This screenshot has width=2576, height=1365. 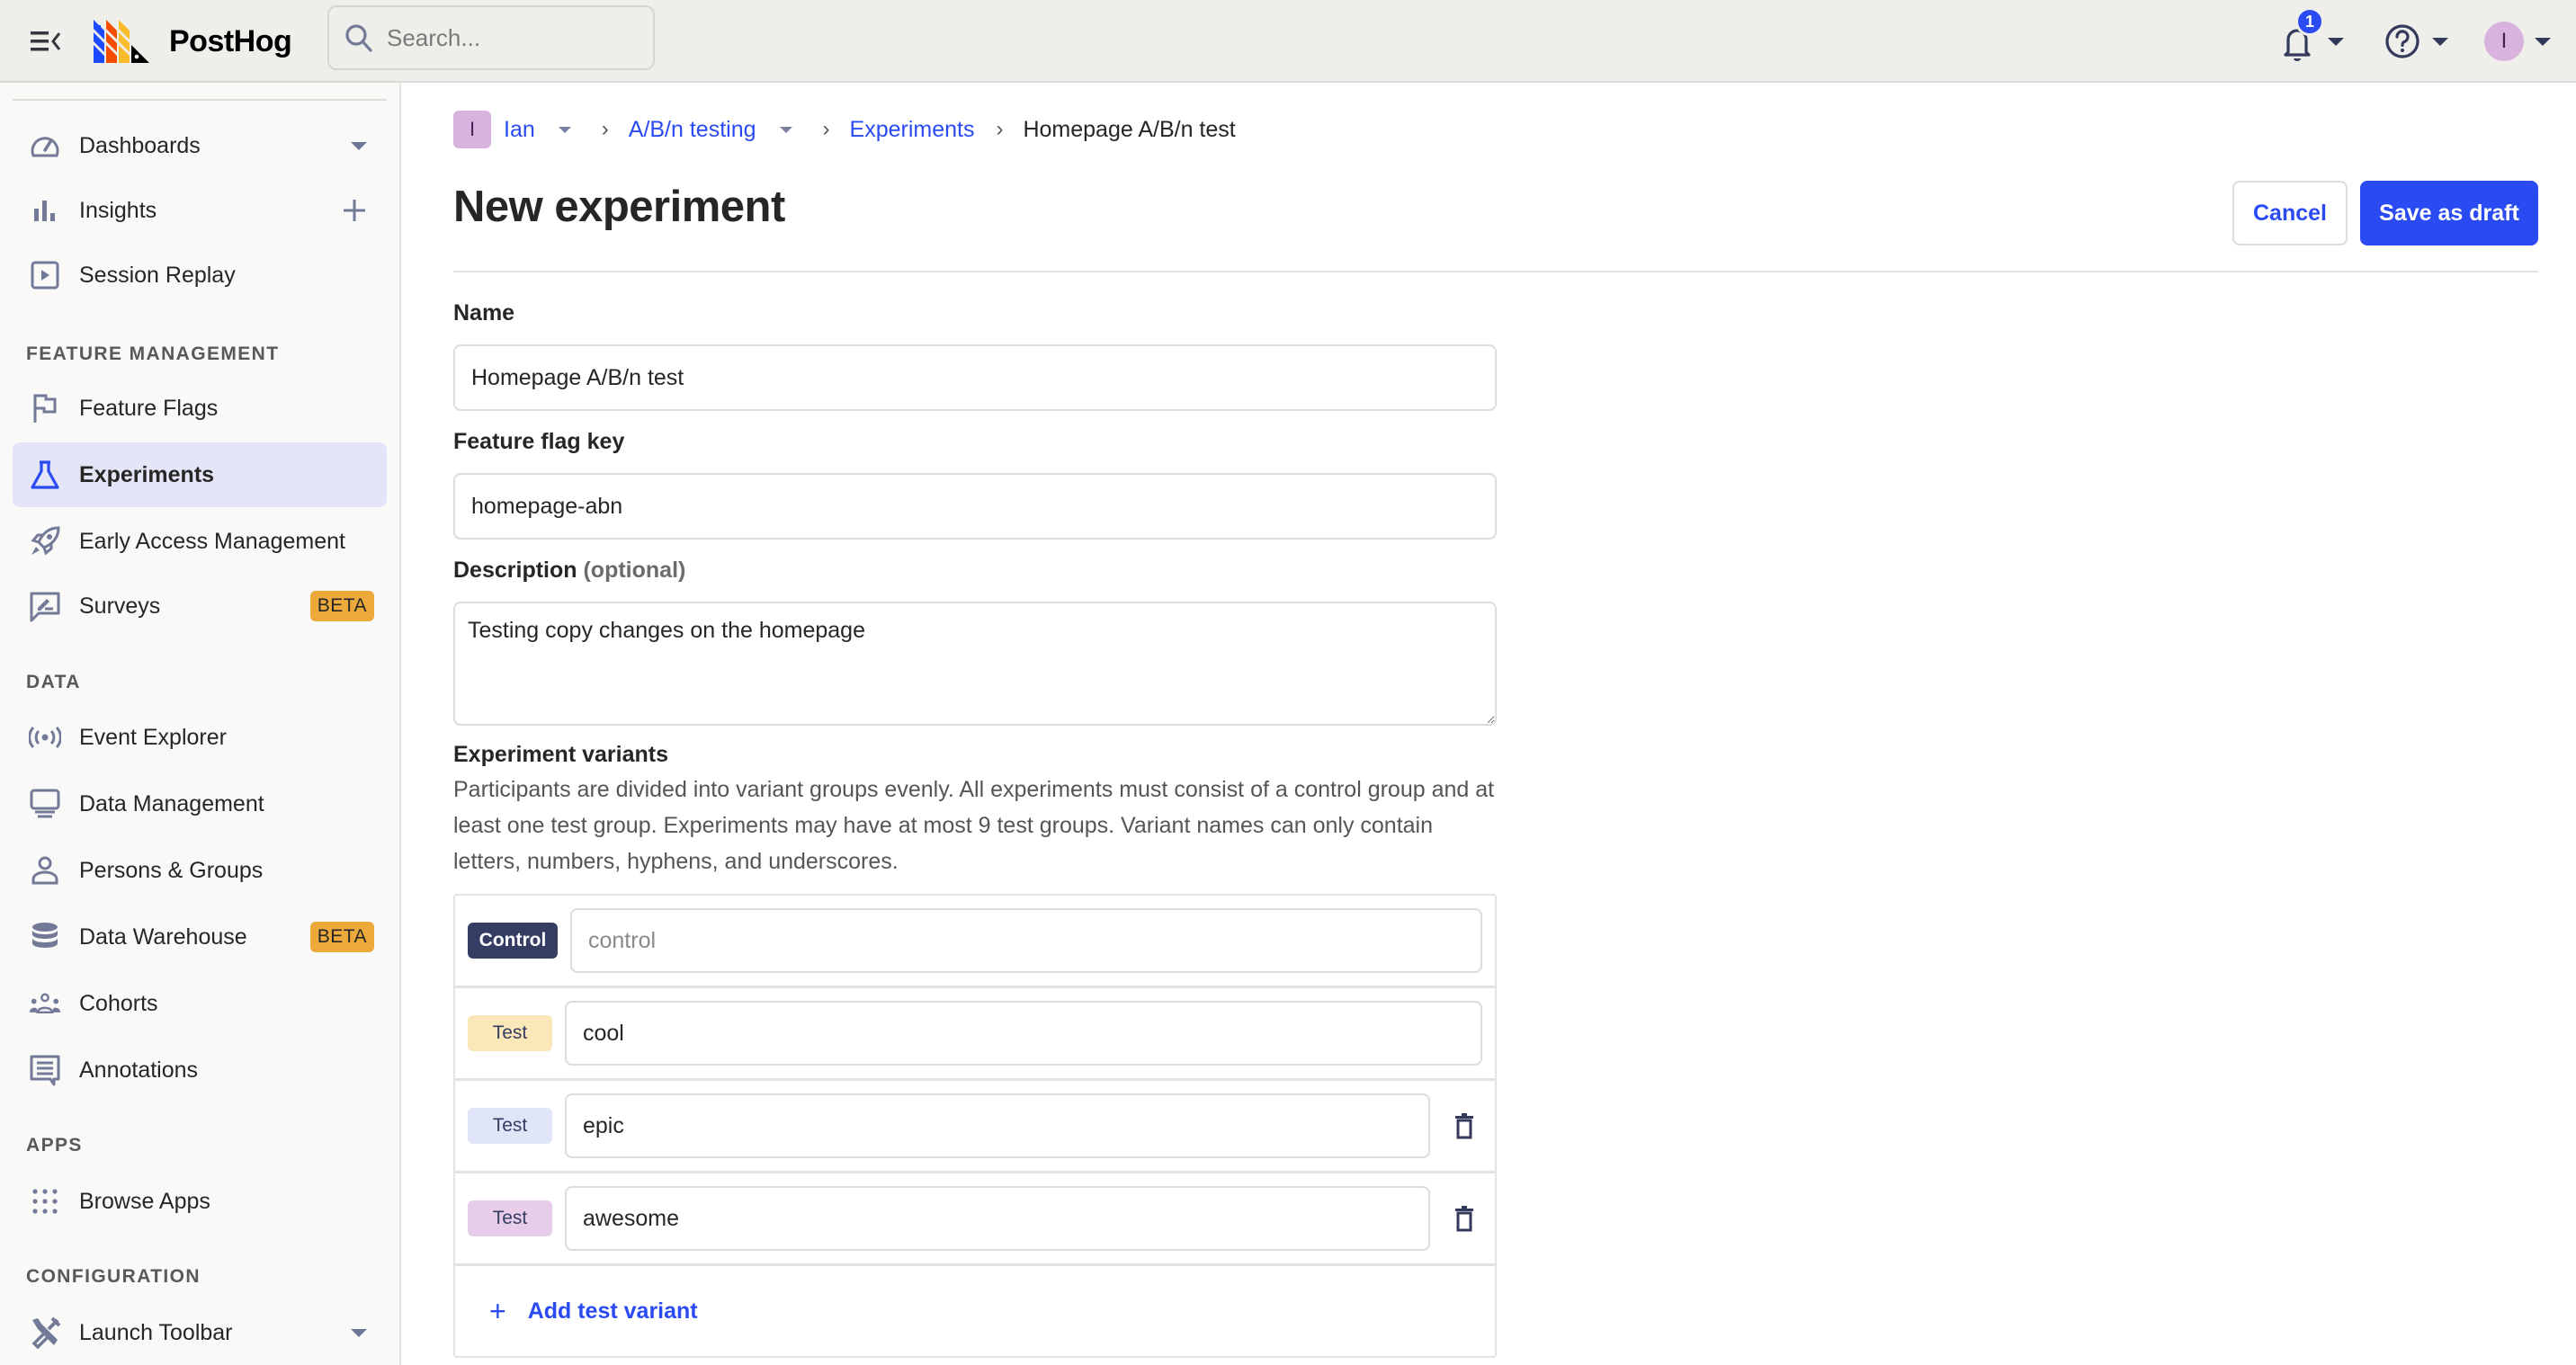 I want to click on sidebar-item-dashboards: Dashboards, so click(x=200, y=145).